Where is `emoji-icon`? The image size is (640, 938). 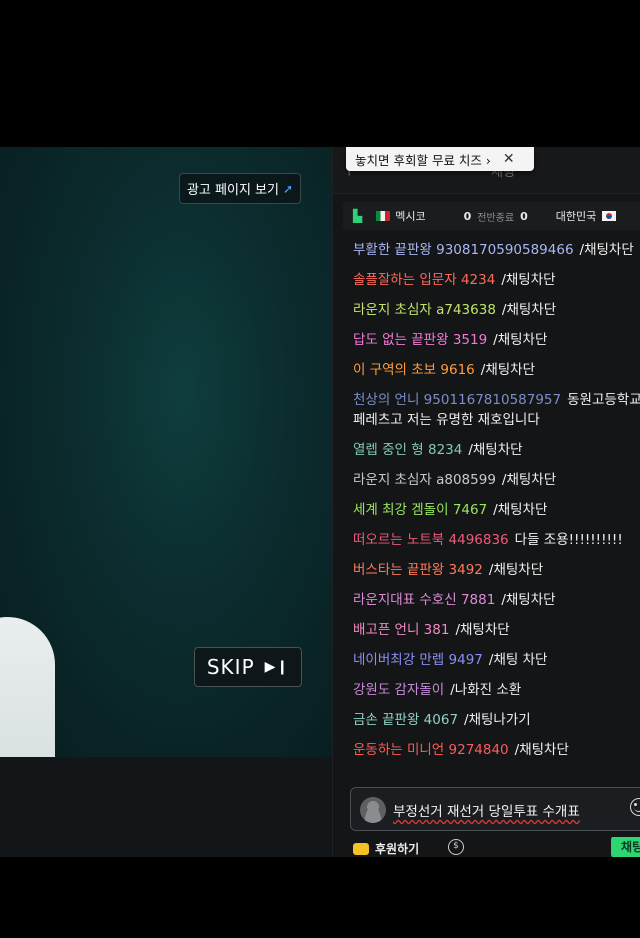
emoji-icon is located at coordinates (635, 807).